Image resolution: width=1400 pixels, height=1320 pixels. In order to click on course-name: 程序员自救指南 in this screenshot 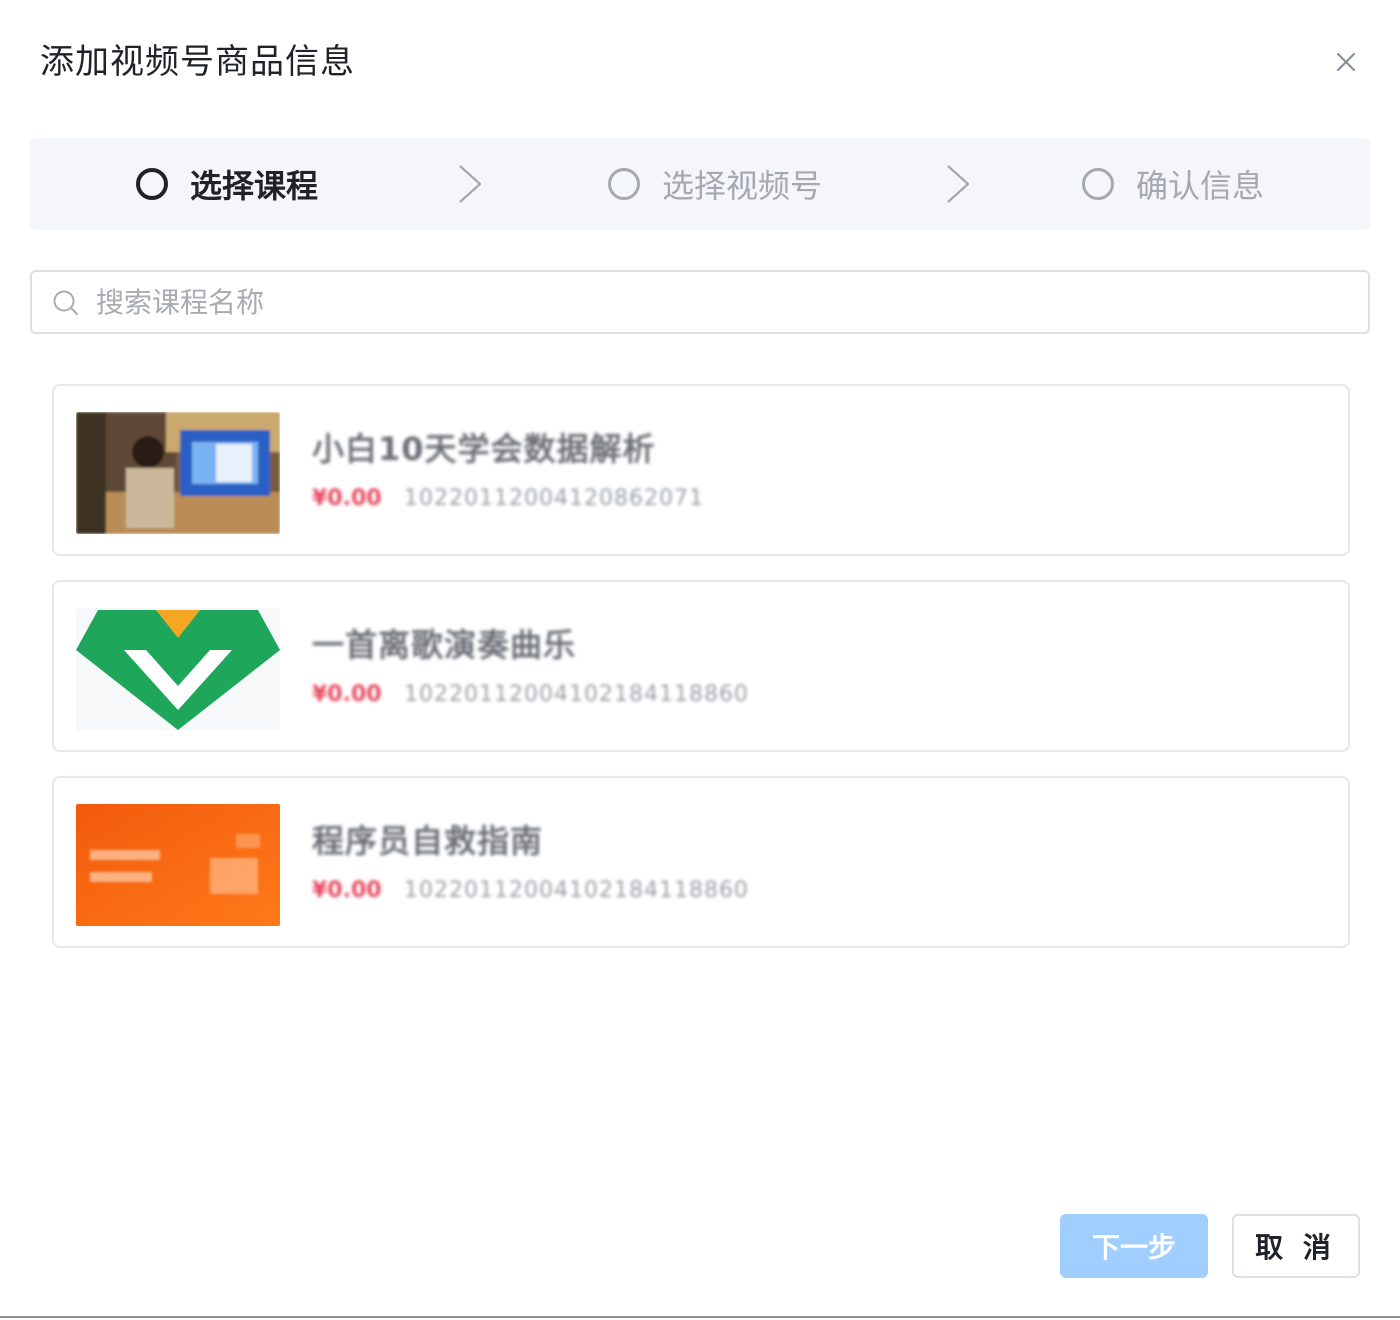, I will do `click(428, 841)`.